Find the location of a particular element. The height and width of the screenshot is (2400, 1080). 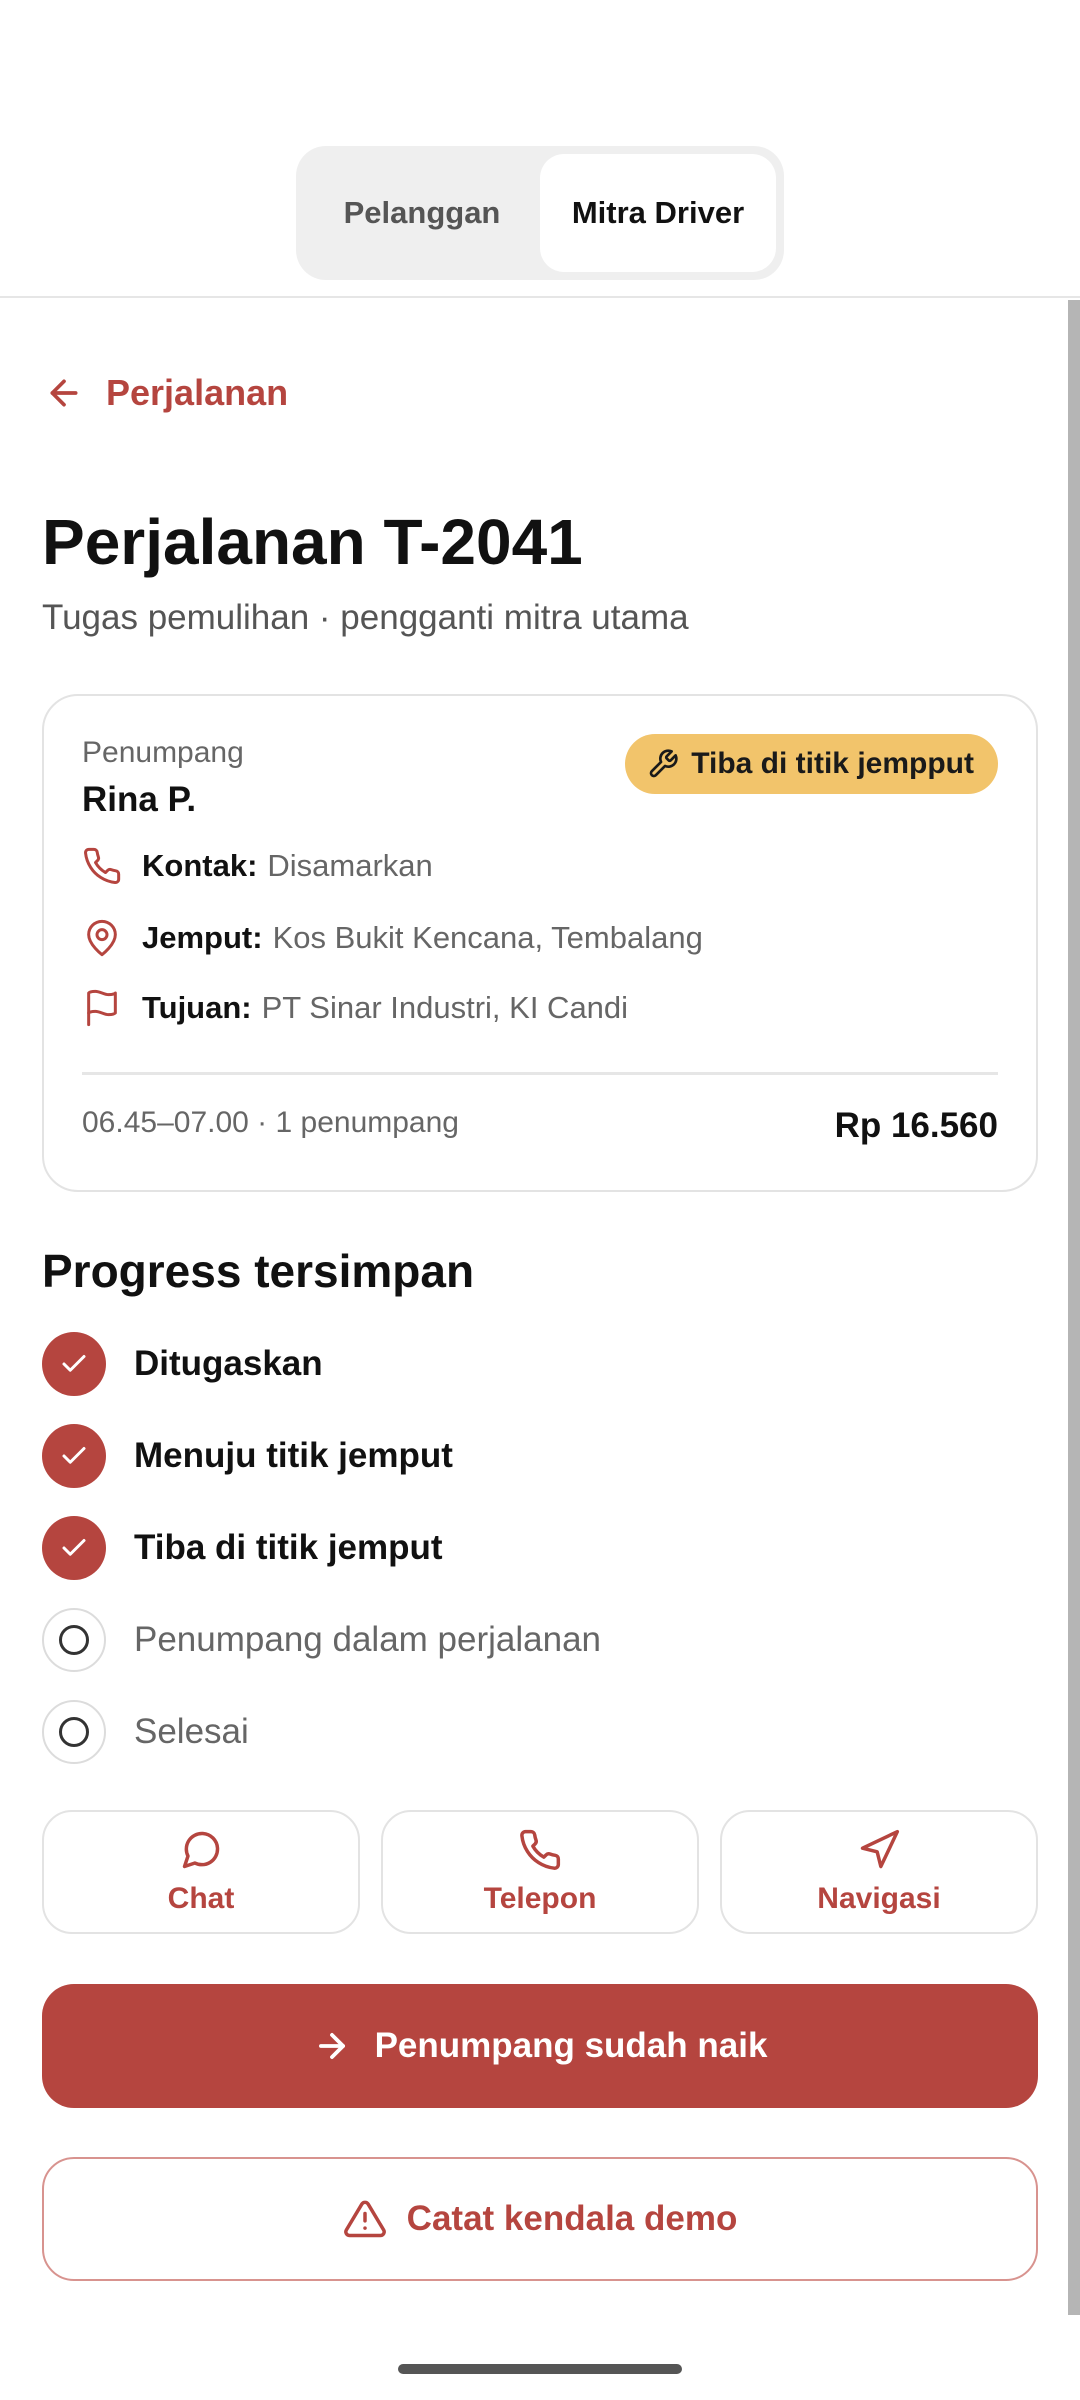

pickup-value: Kos Bukit Kencana, Tembalang is located at coordinates (487, 937).